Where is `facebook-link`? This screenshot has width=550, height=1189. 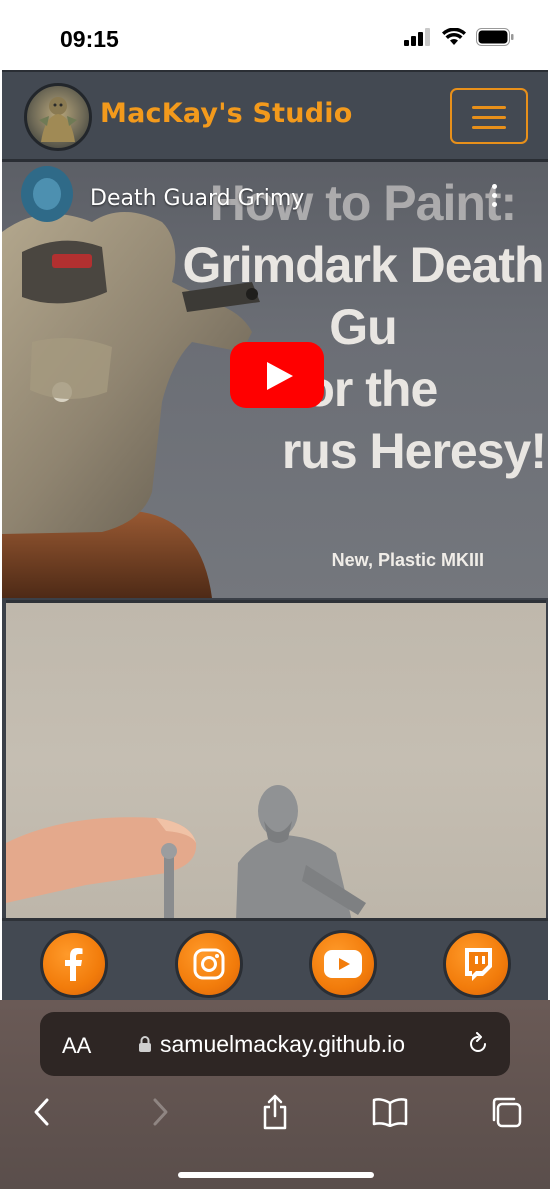
facebook-link is located at coordinates (74, 964).